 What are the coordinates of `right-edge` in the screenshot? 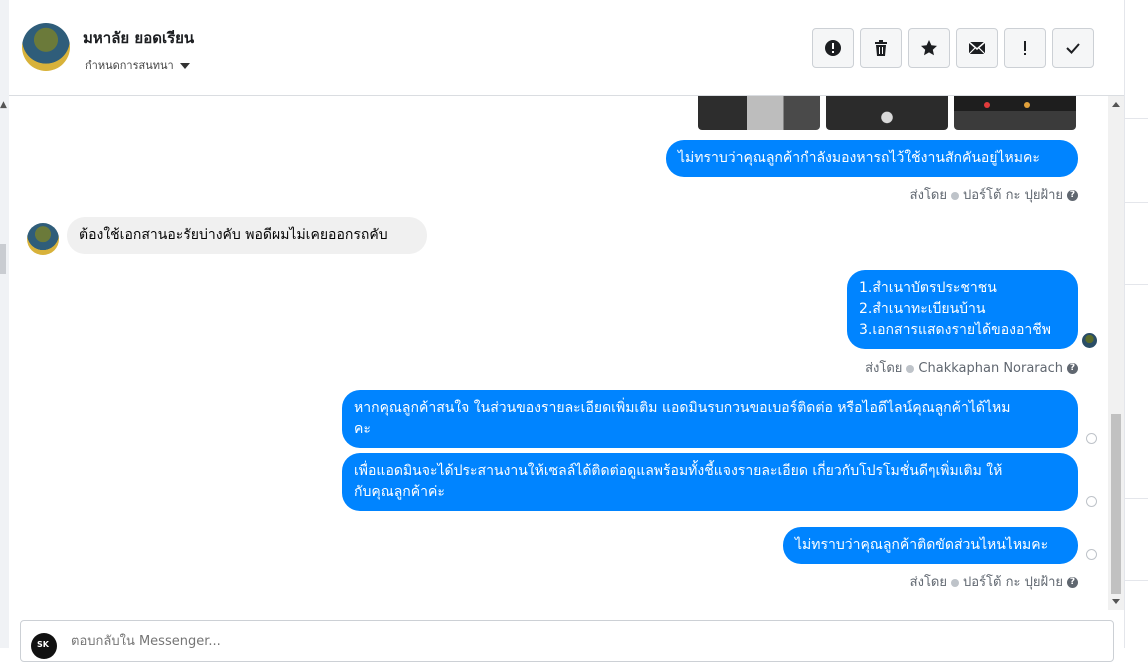 It's located at (1136, 324).